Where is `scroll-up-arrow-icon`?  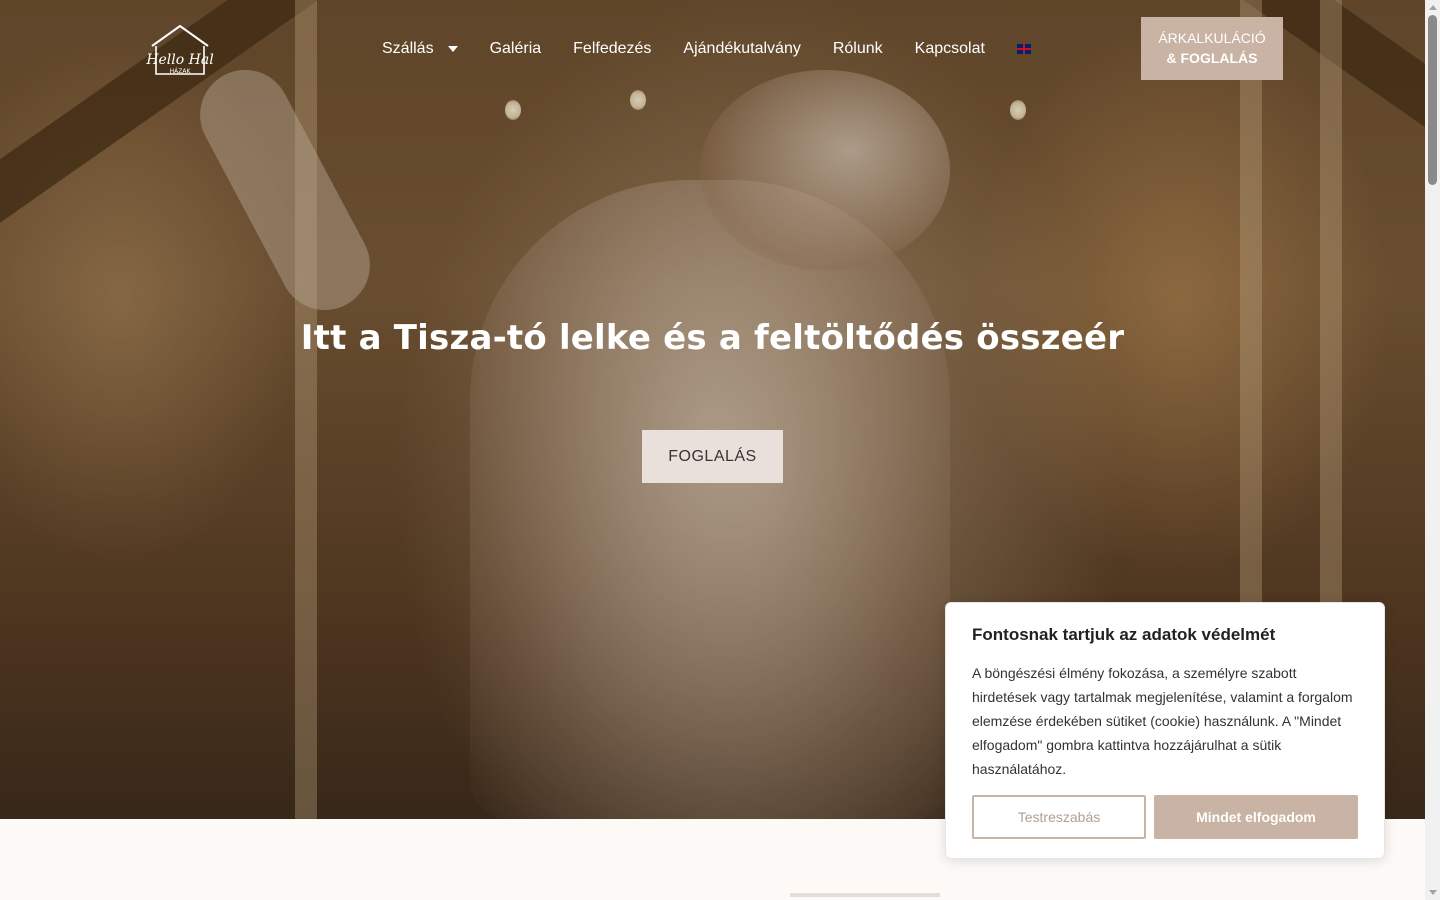 scroll-up-arrow-icon is located at coordinates (1433, 7).